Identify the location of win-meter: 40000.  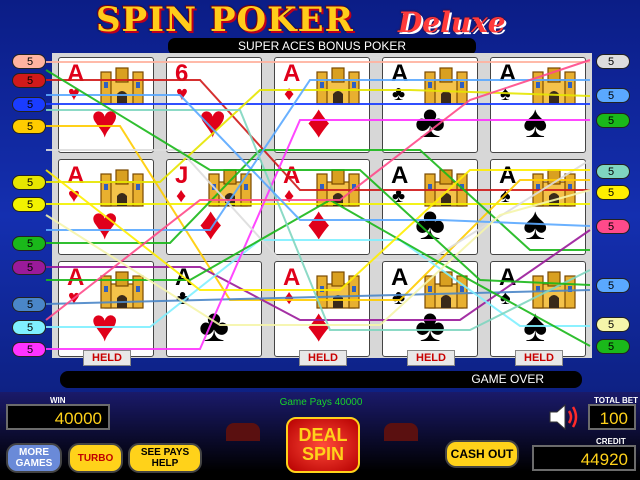
(58, 417).